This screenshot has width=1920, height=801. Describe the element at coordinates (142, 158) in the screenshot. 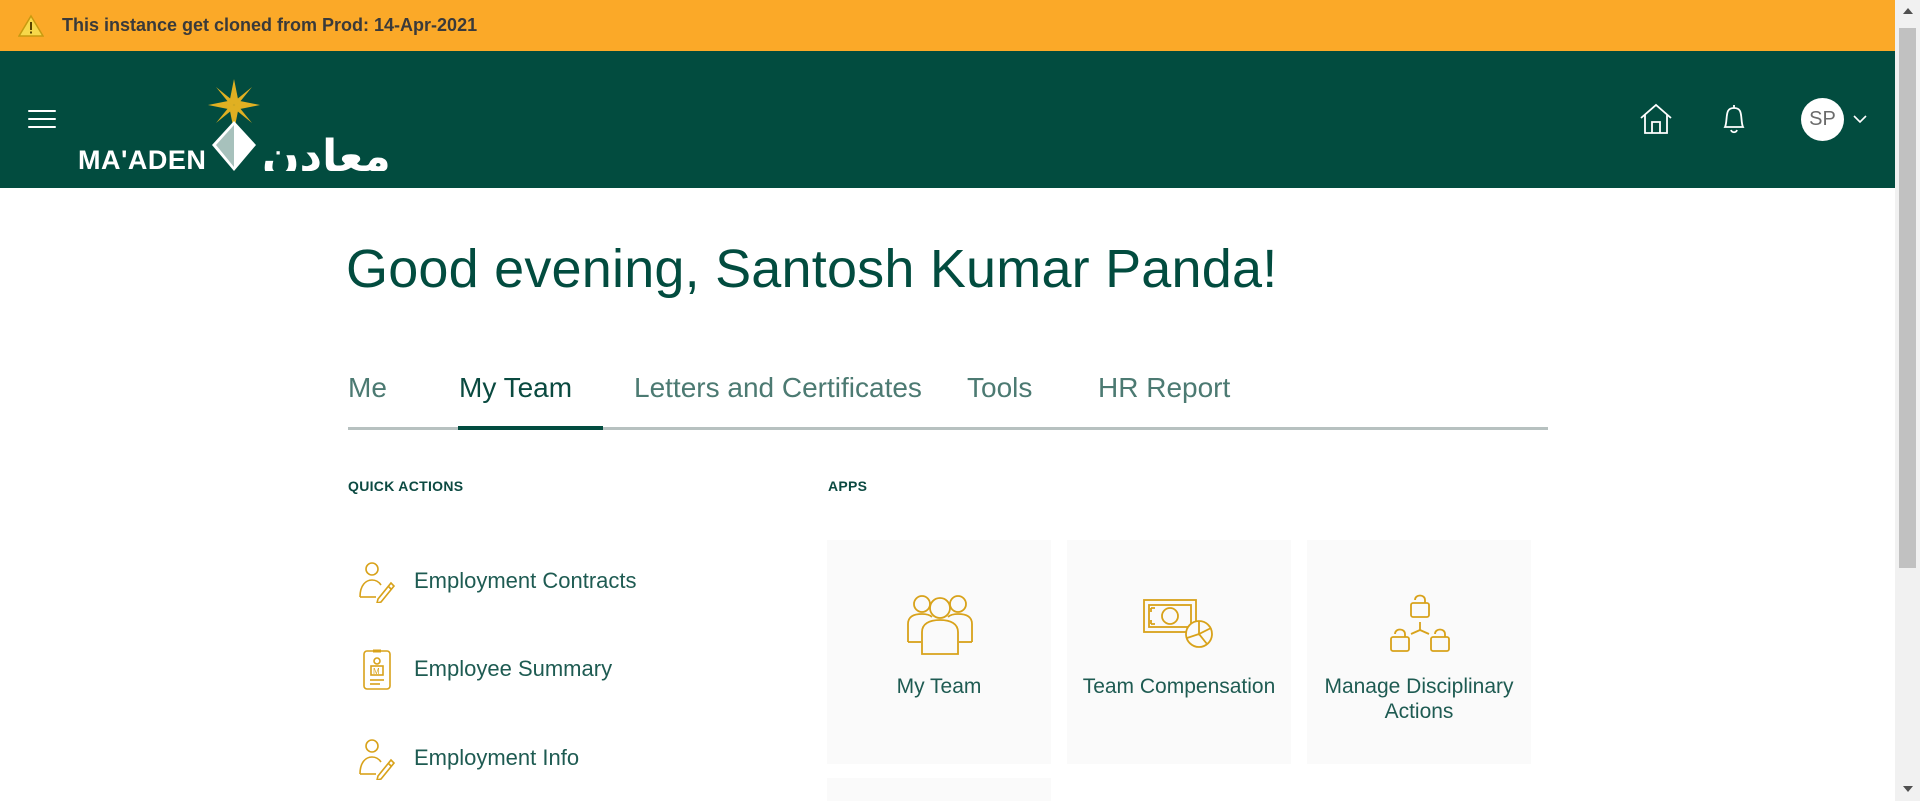

I see `logo-latin-text: MA'ADEN` at that location.